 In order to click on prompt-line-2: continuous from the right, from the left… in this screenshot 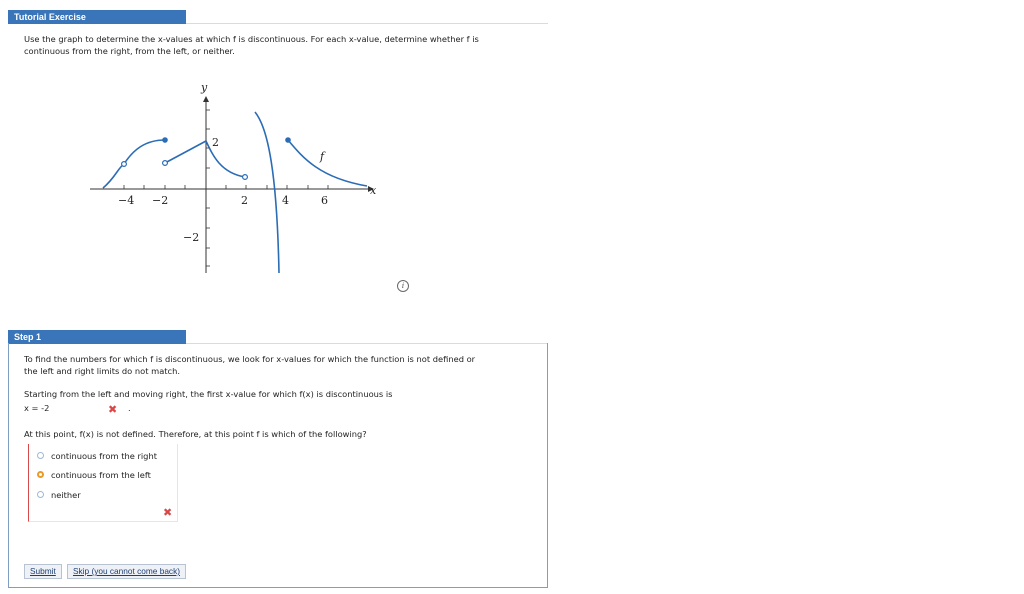, I will do `click(129, 51)`.